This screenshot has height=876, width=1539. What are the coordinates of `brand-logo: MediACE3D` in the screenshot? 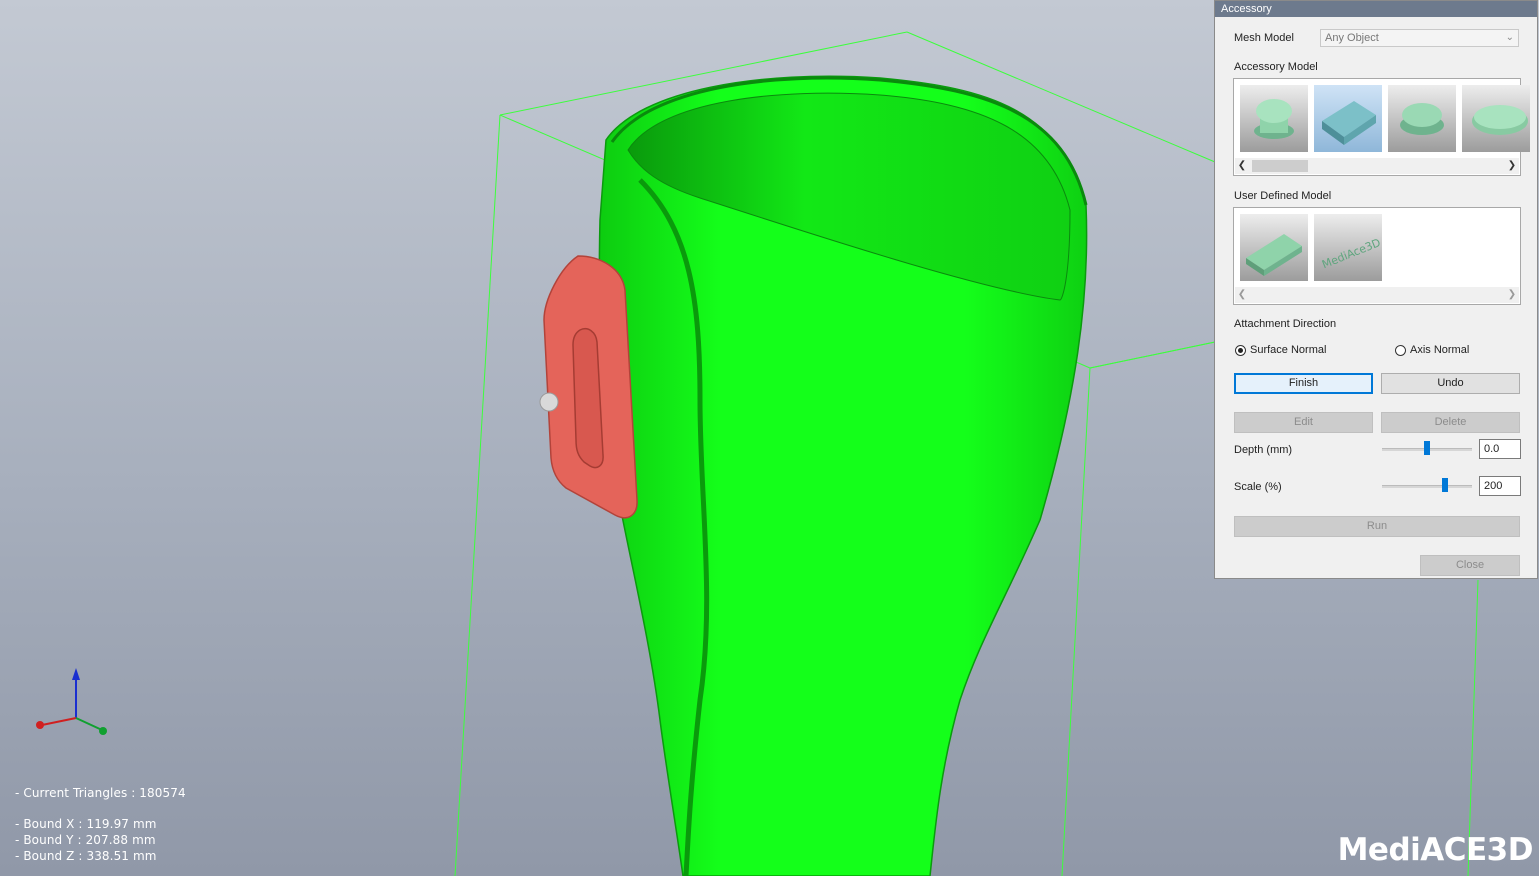 It's located at (1435, 850).